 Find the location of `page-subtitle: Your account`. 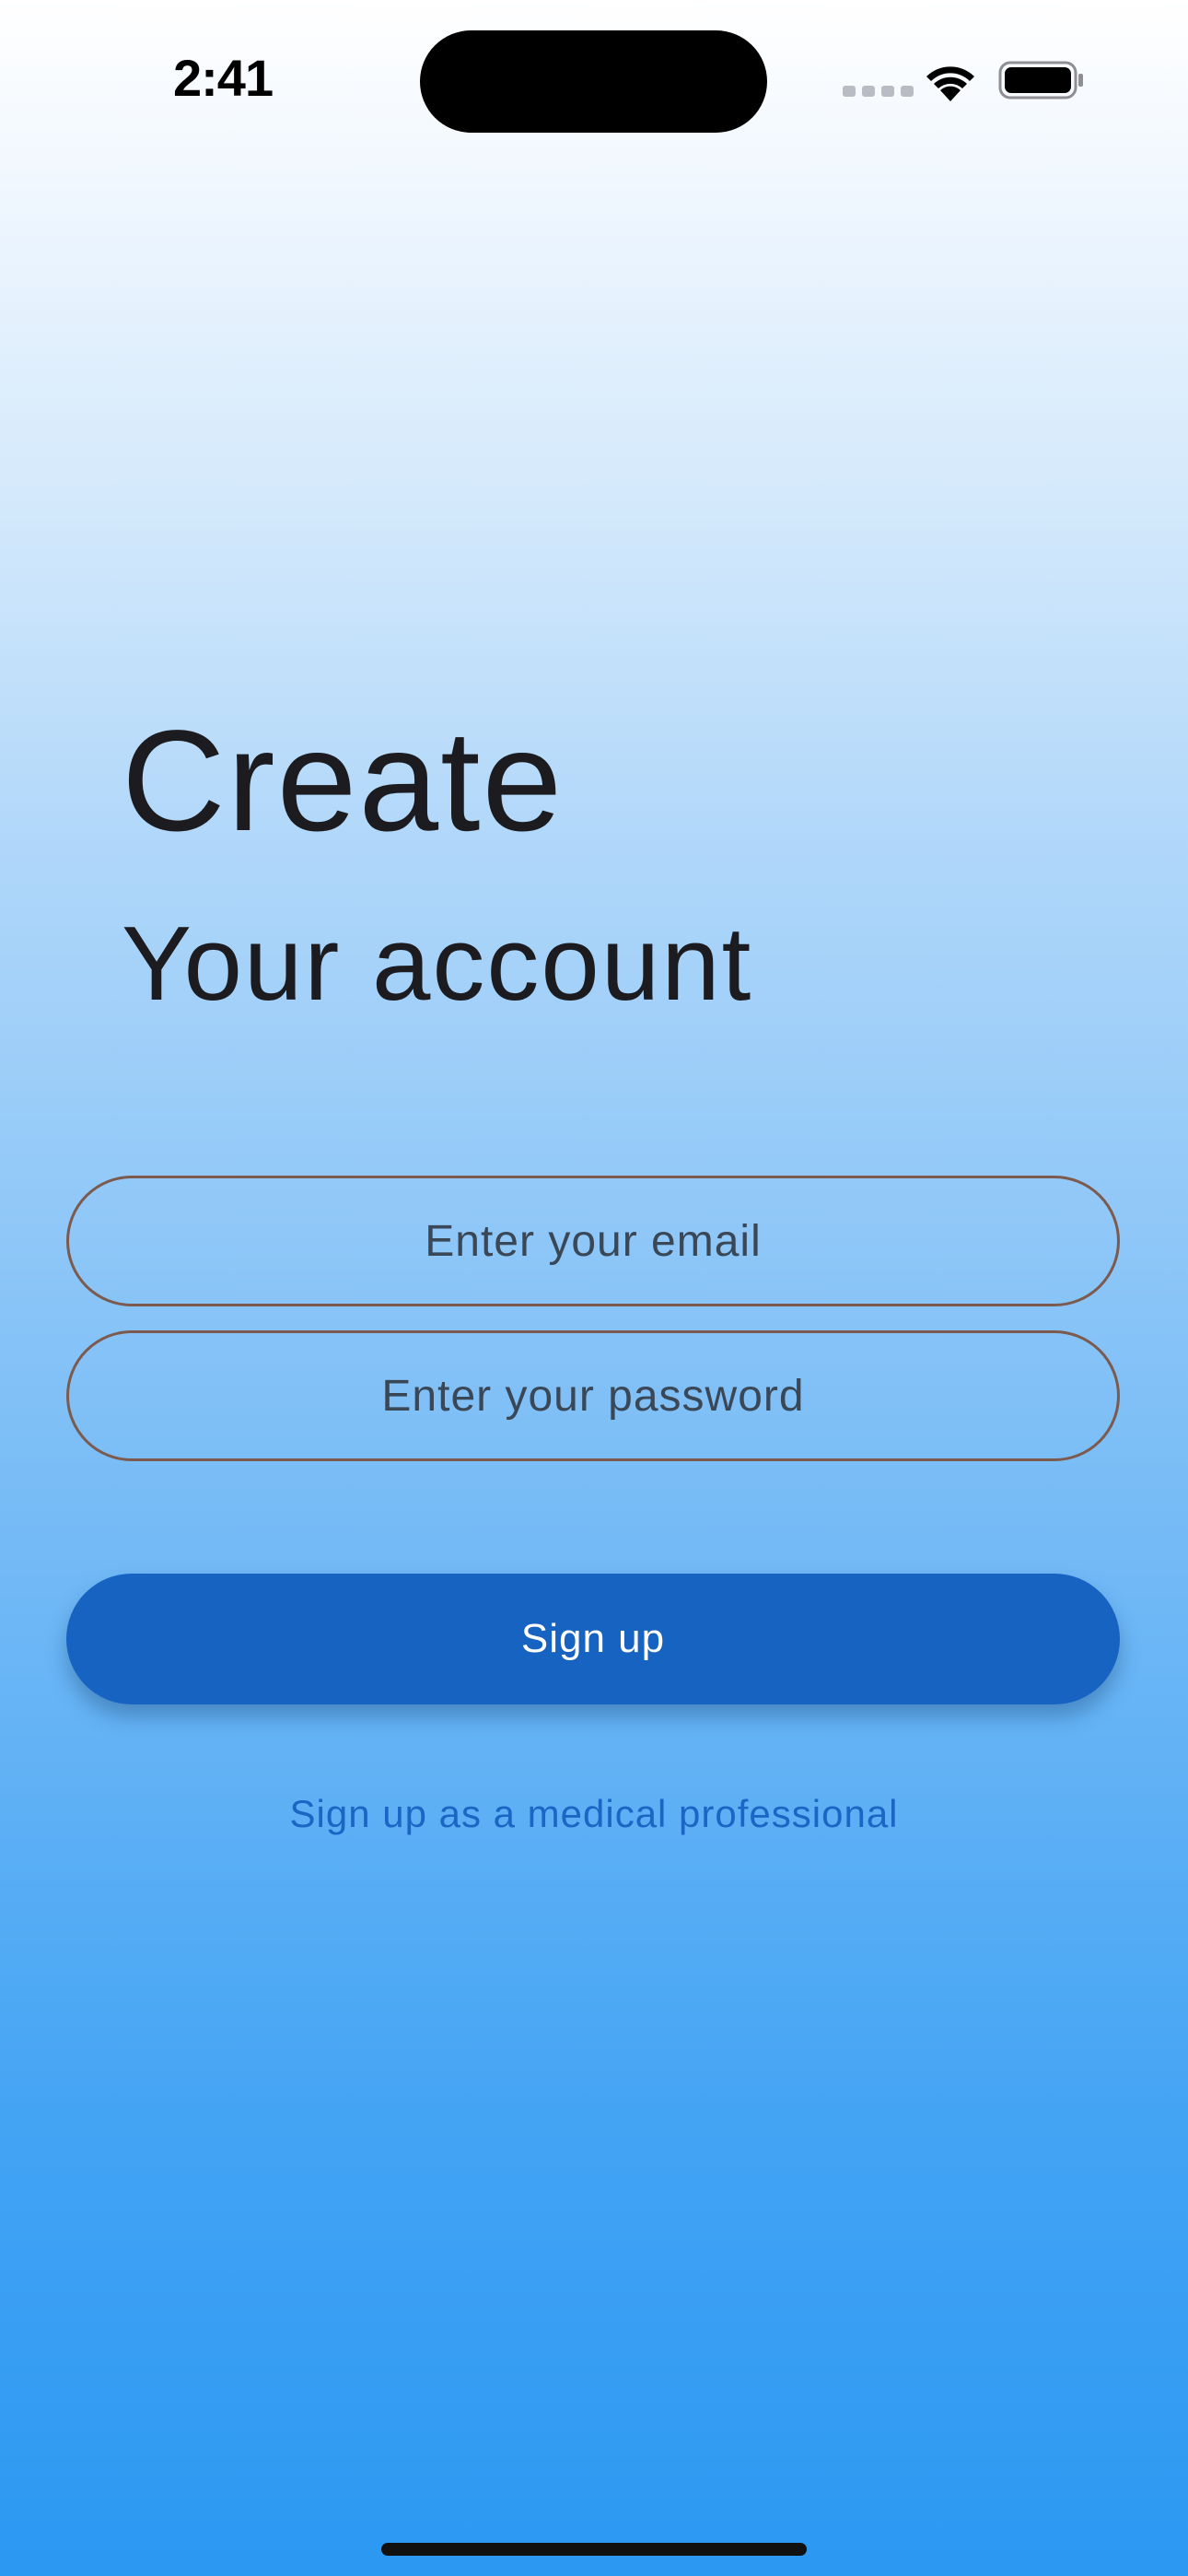

page-subtitle: Your account is located at coordinates (437, 964).